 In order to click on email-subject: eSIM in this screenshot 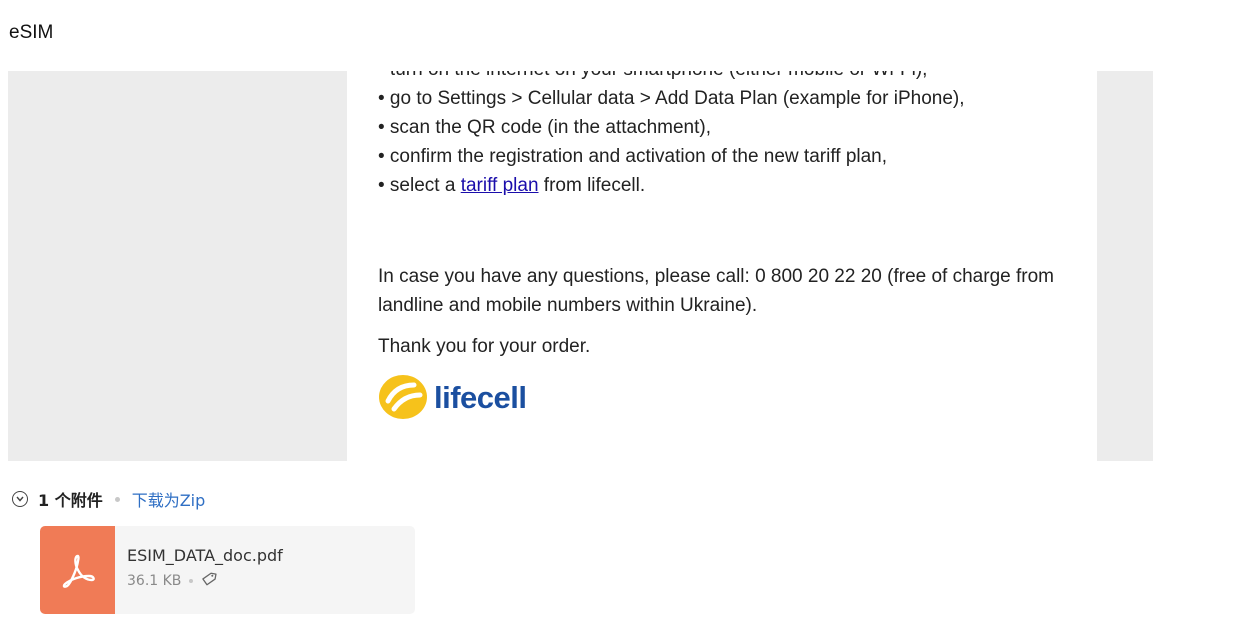, I will do `click(31, 32)`.